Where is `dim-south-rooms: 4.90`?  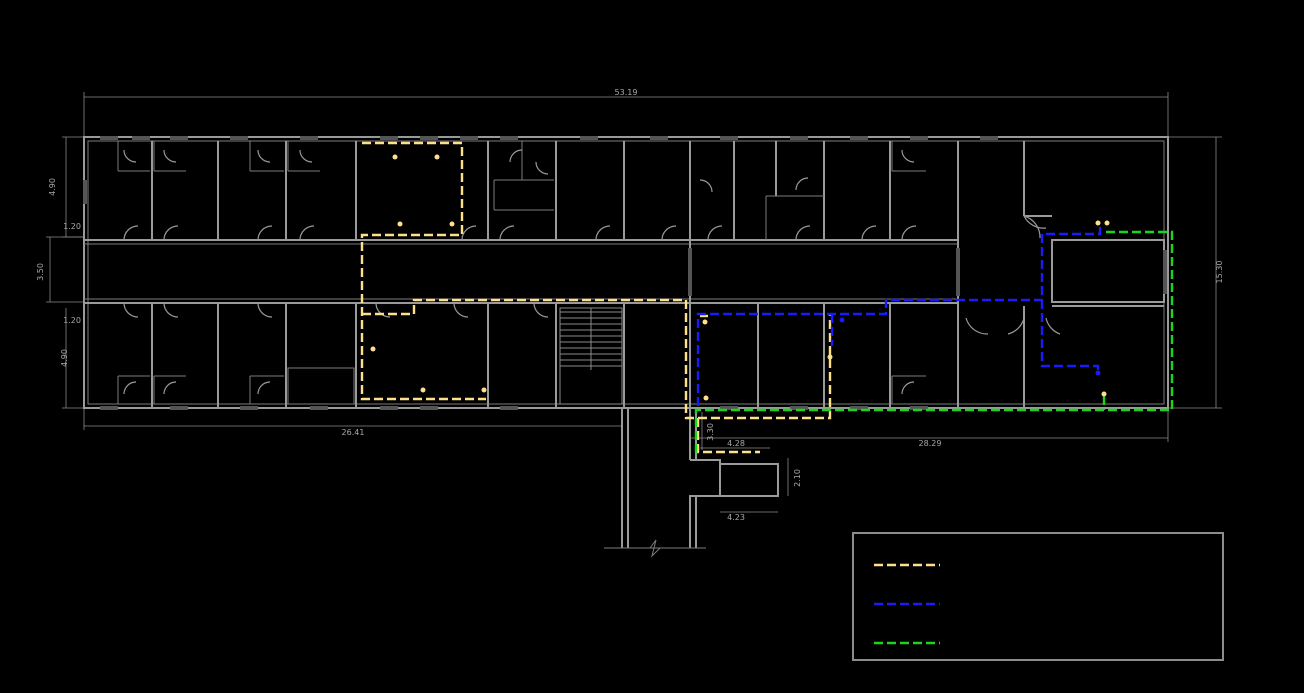 dim-south-rooms: 4.90 is located at coordinates (64, 358).